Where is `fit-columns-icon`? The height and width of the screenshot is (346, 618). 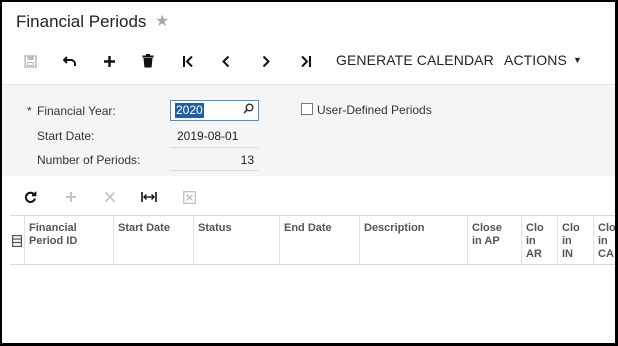 fit-columns-icon is located at coordinates (149, 197).